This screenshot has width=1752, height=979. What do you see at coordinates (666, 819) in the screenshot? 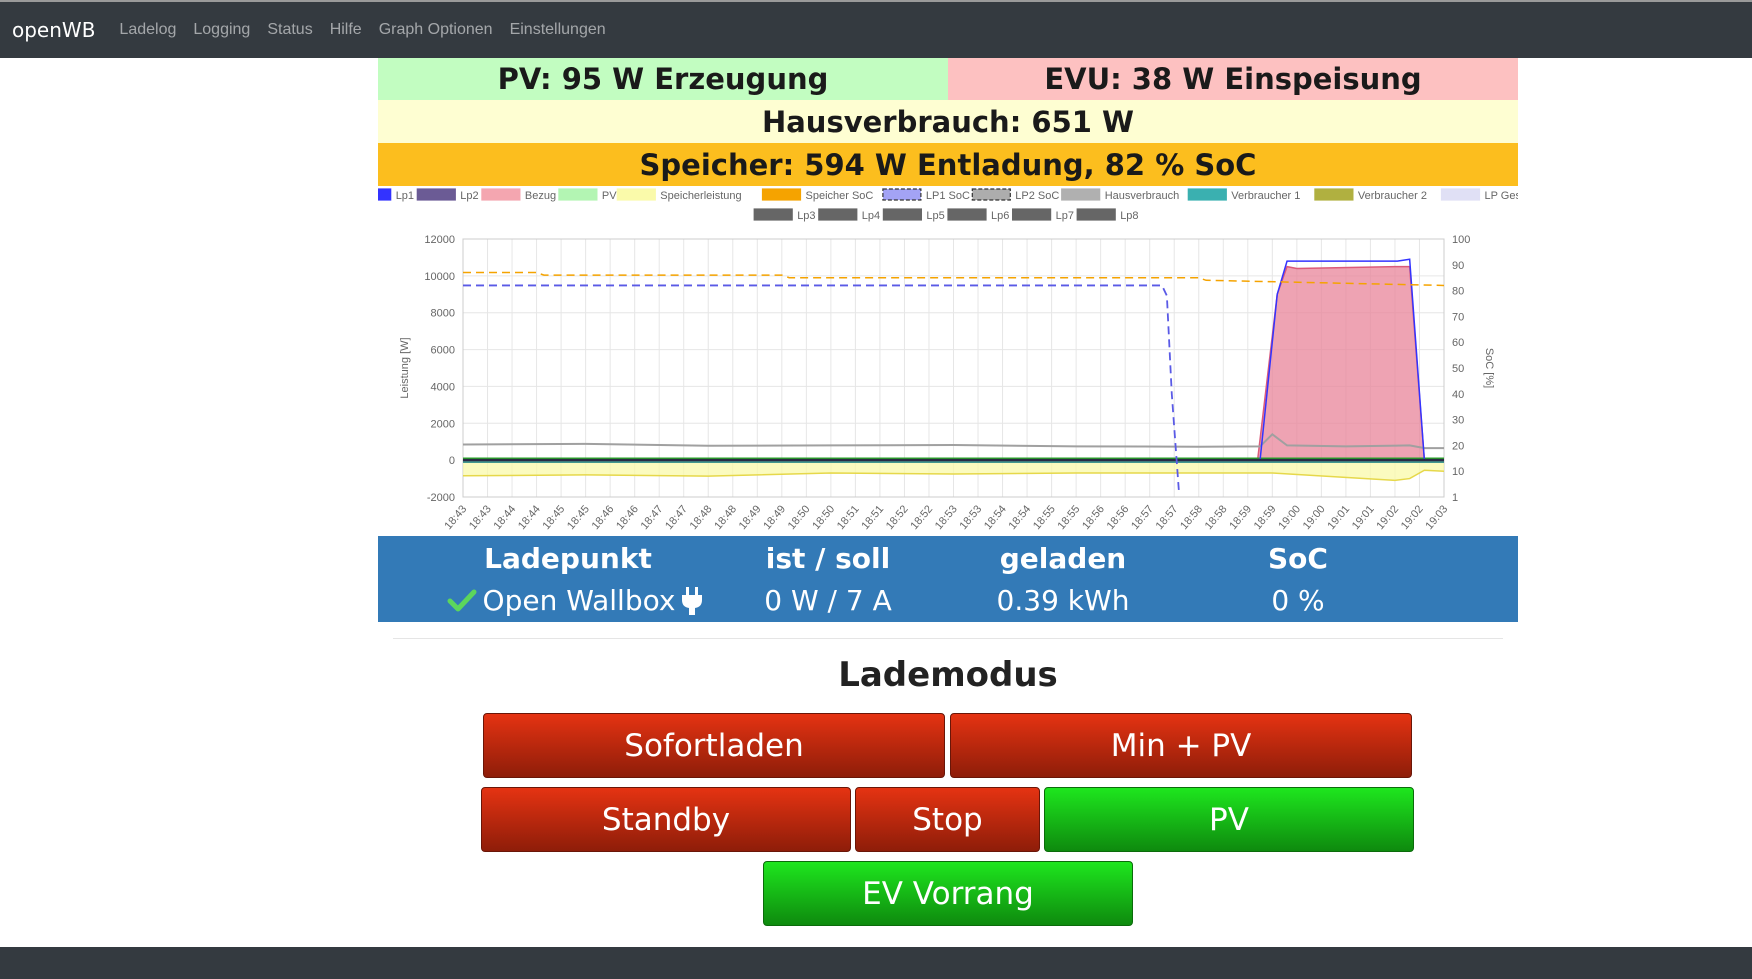
I see `standby-button: Standby` at bounding box center [666, 819].